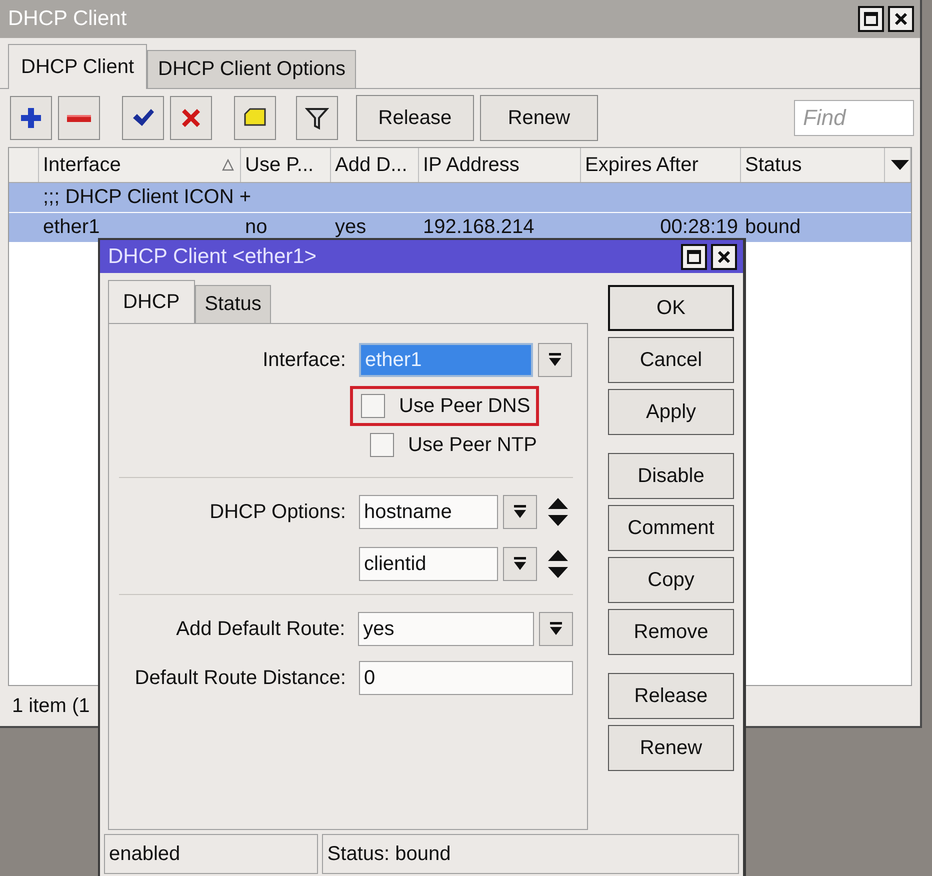  I want to click on table-cell-text: 00:28:19, so click(699, 227).